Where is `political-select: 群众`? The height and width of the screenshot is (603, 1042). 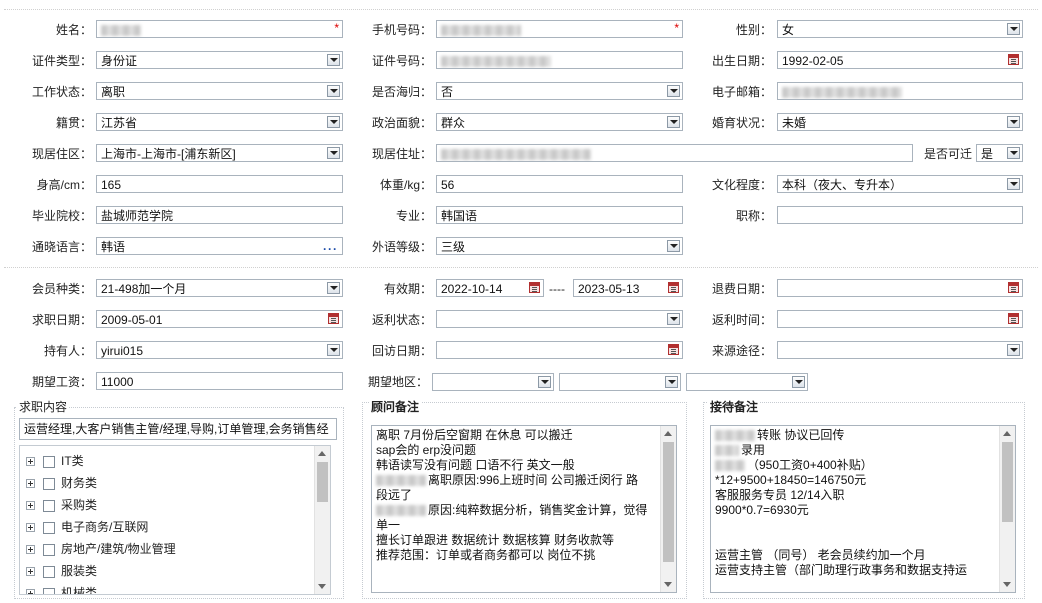
political-select: 群众 is located at coordinates (559, 122).